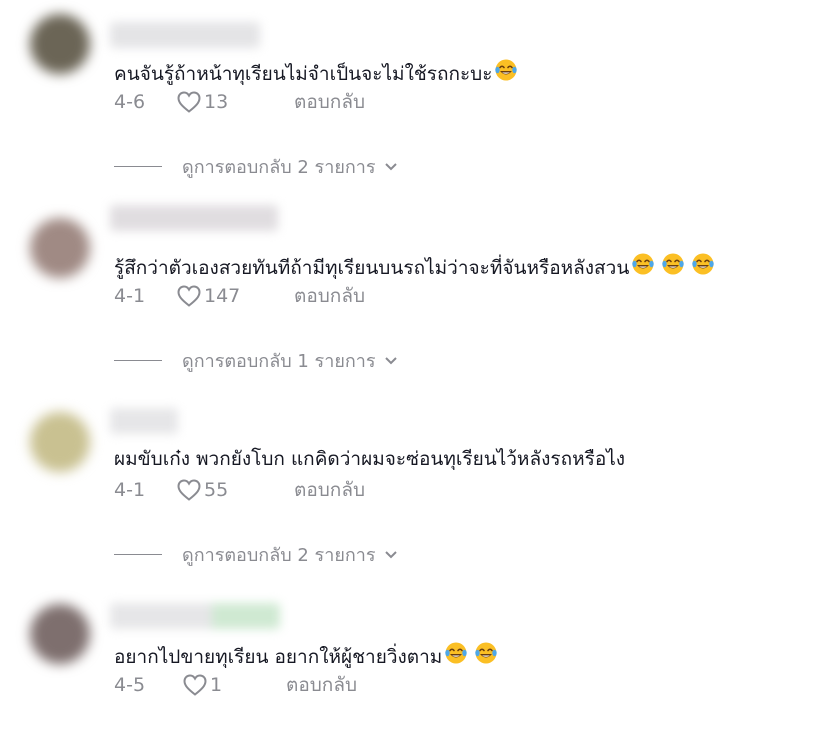 Image resolution: width=825 pixels, height=732 pixels. I want to click on like-count: 13, so click(216, 102).